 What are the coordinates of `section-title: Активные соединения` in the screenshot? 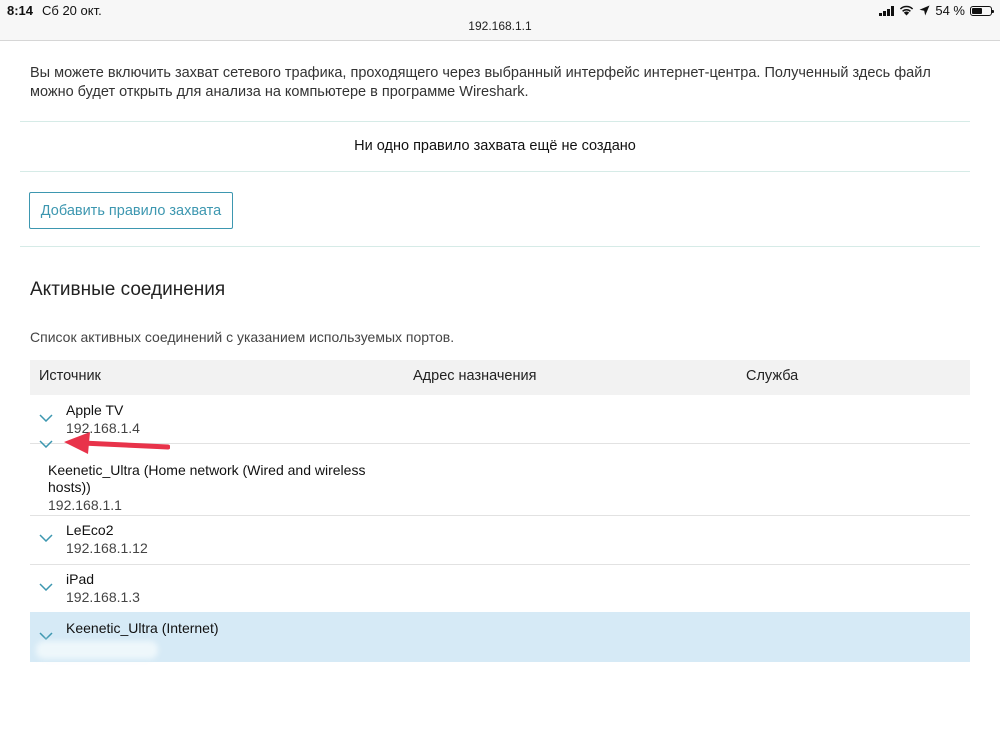 It's located at (128, 289).